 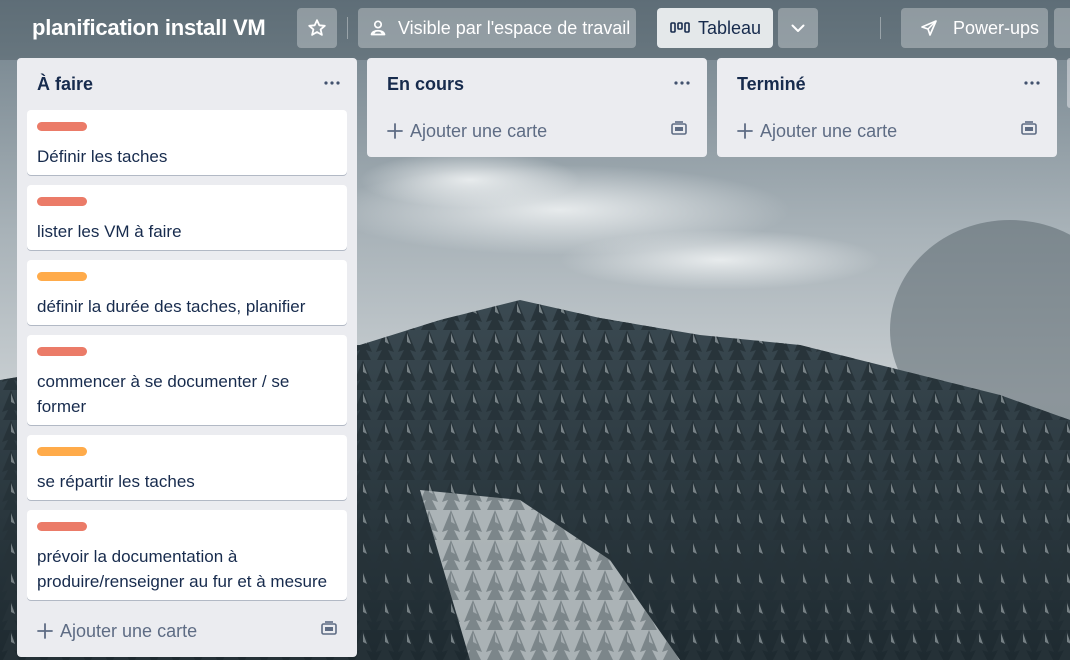 I want to click on powerups-button: Power-ups, so click(x=974, y=28).